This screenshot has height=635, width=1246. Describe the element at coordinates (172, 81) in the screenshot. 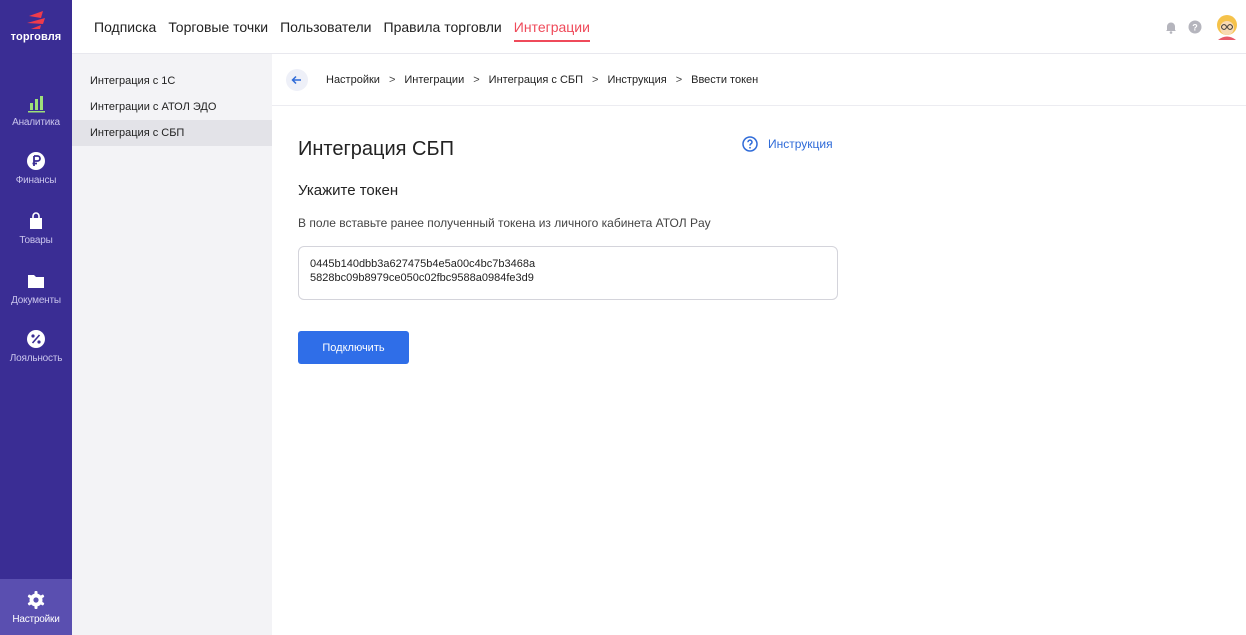

I see `submenu-item-1c: Интеграция с 1С` at that location.